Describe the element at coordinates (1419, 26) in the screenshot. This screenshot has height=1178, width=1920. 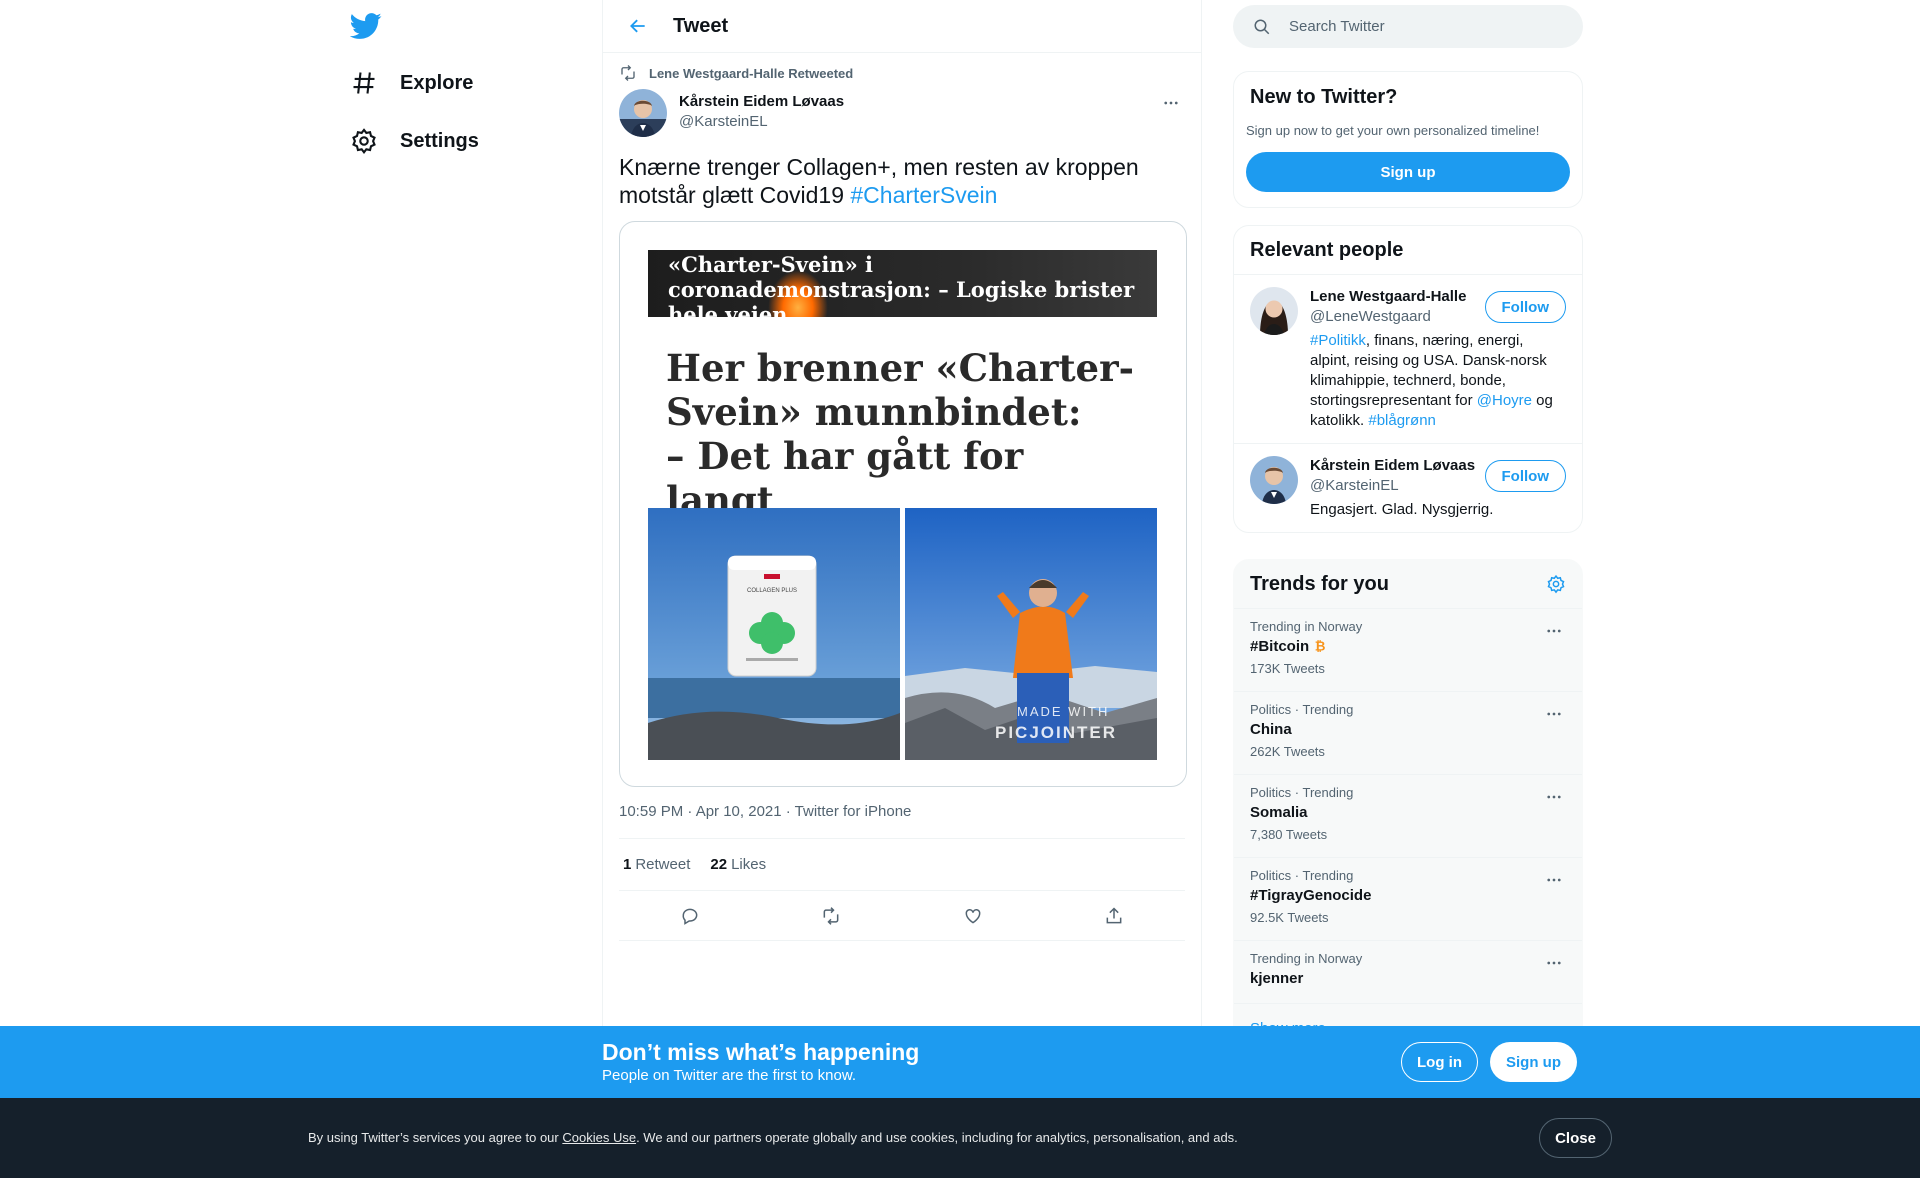
I see `search-input` at that location.